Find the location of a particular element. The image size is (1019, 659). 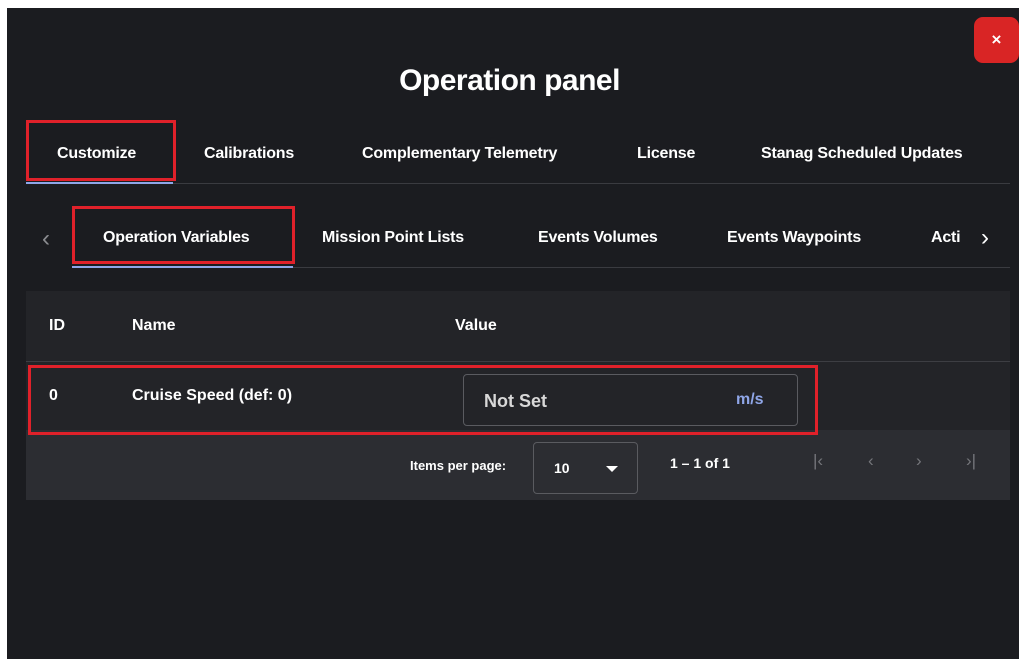

items-per-page-label: Items per page: is located at coordinates (458, 465).